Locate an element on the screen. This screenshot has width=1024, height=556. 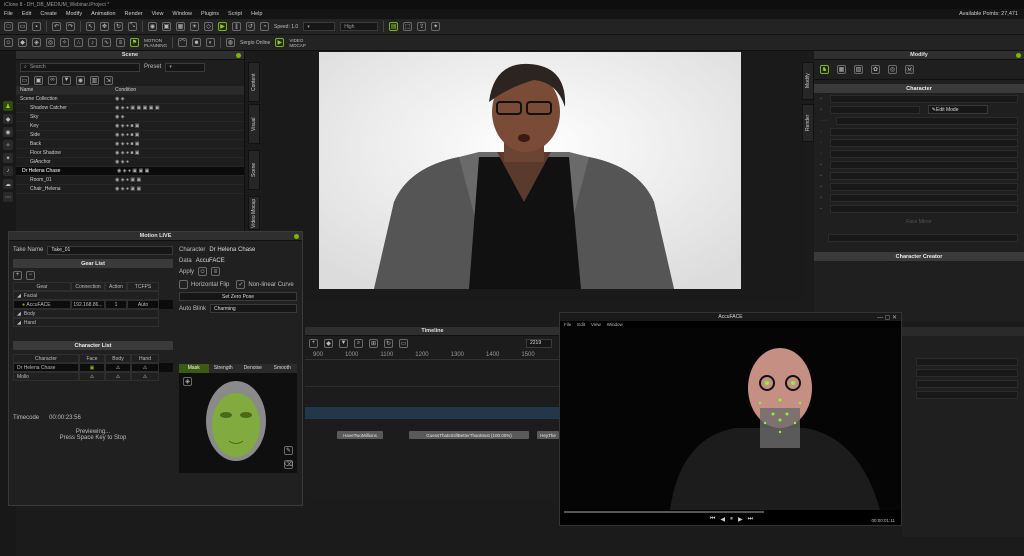
tab-scene: Scene is located at coordinates (254, 170).